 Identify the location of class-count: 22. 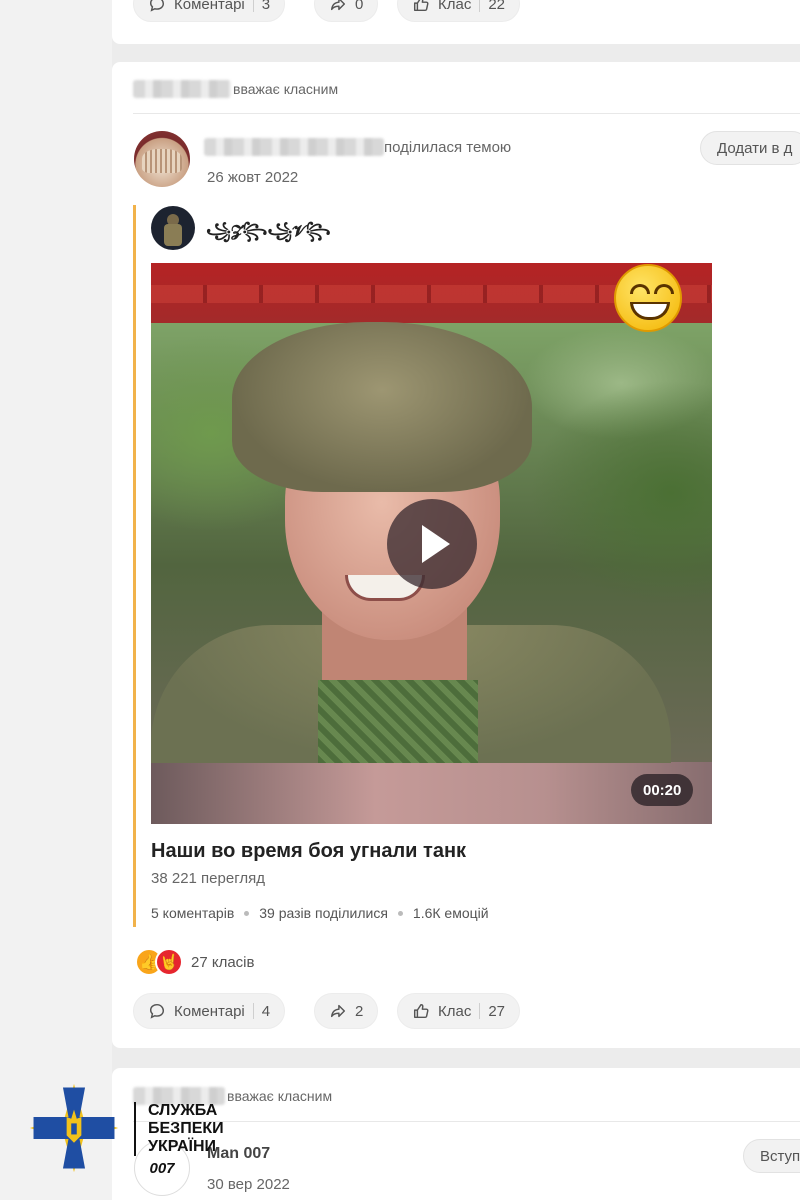
(497, 6).